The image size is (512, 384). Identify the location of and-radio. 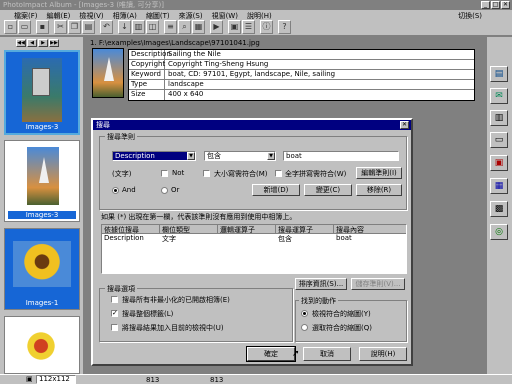
(115, 190).